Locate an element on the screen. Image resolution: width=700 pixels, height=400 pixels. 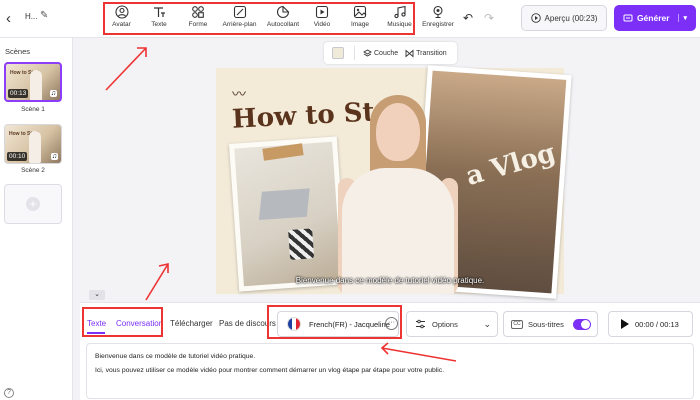
record-label: Enregistrer is located at coordinates (438, 24).